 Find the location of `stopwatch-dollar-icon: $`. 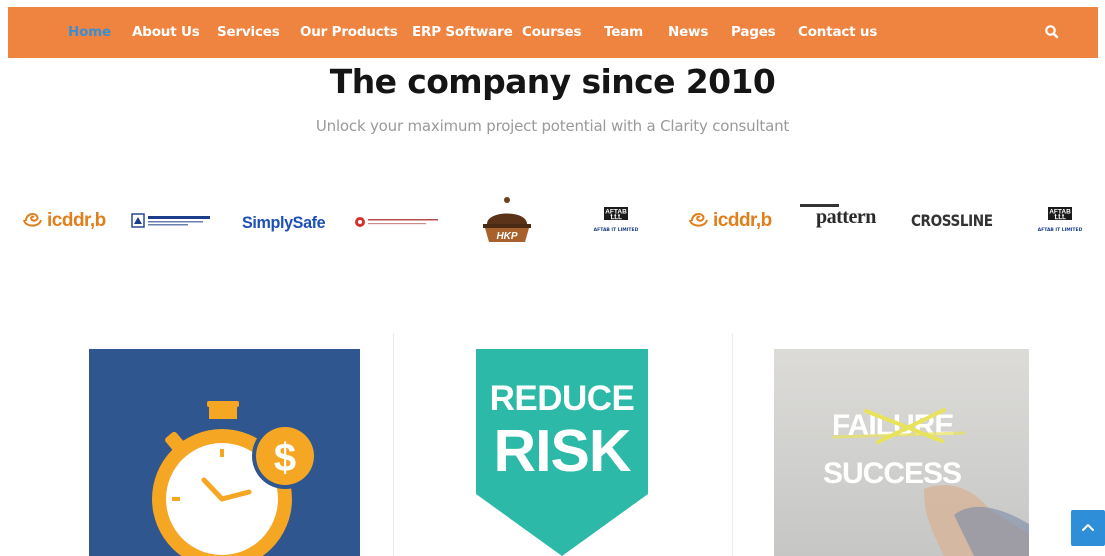

stopwatch-dollar-icon: $ is located at coordinates (235, 478).